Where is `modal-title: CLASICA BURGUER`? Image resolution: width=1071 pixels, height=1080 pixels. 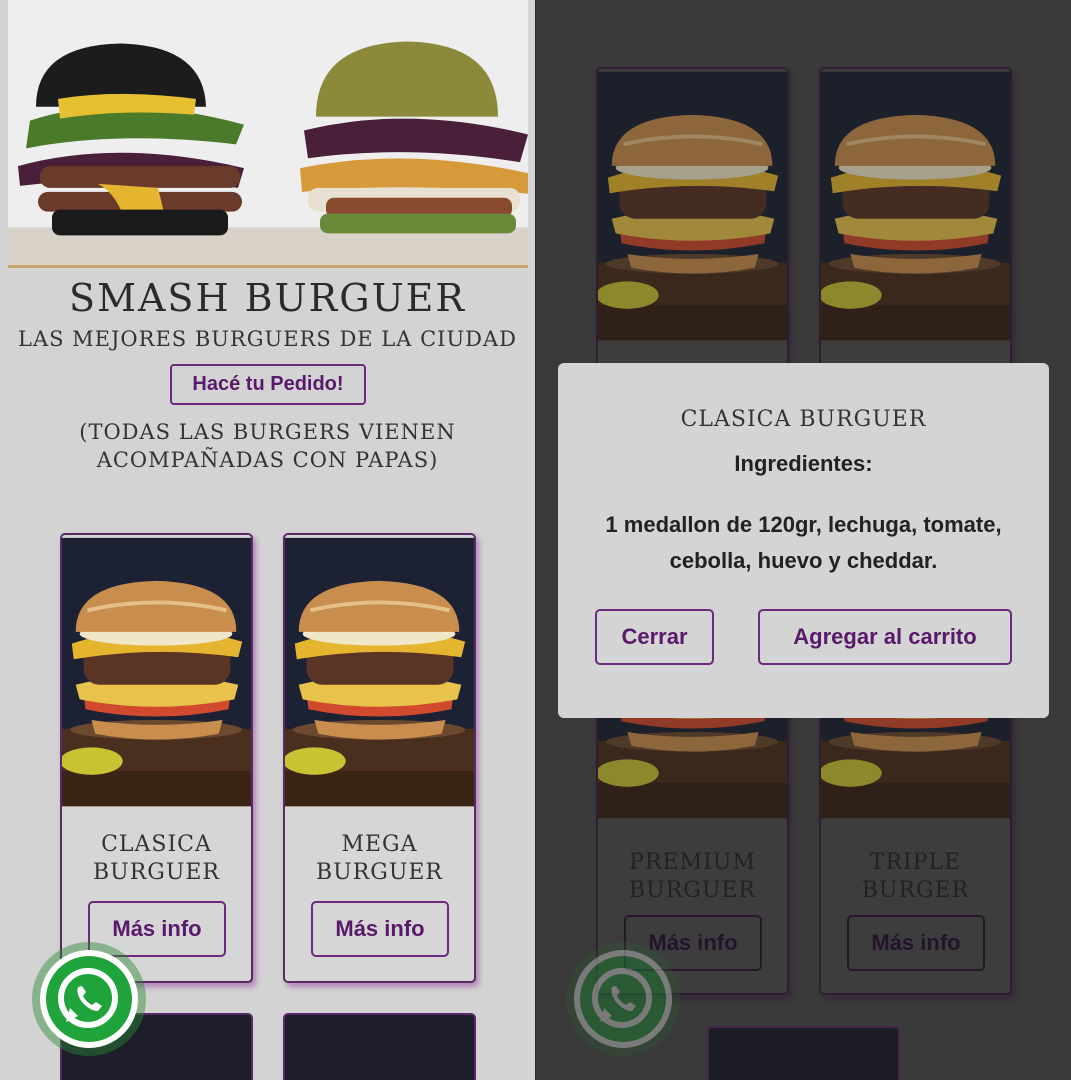
modal-title: CLASICA BURGUER is located at coordinates (803, 419).